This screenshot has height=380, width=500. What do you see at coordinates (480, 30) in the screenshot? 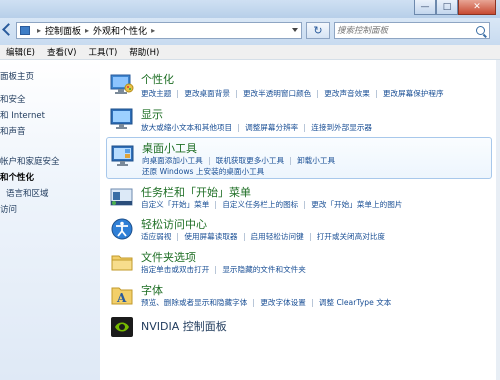
I see `search-icon` at bounding box center [480, 30].